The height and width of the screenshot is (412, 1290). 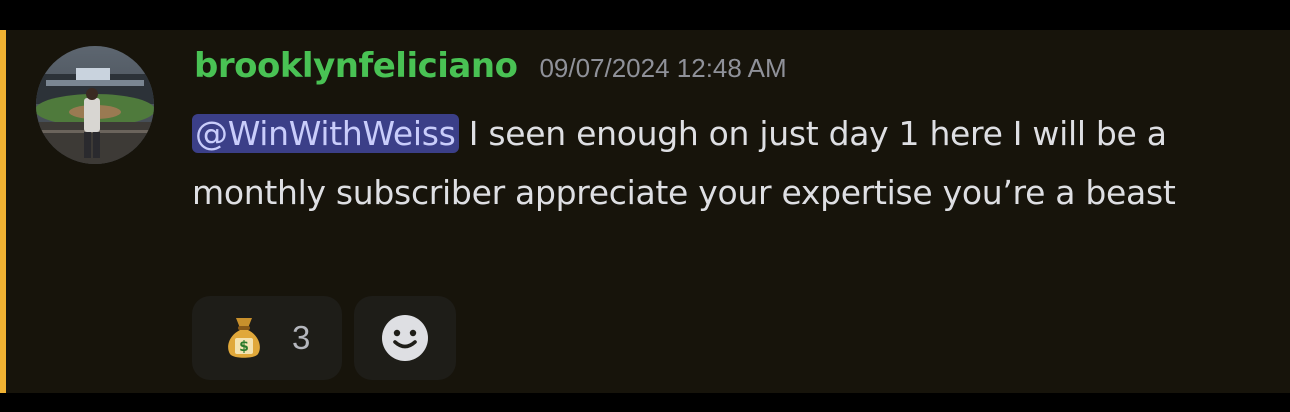 I want to click on smiley-add-reaction-icon, so click(x=405, y=338).